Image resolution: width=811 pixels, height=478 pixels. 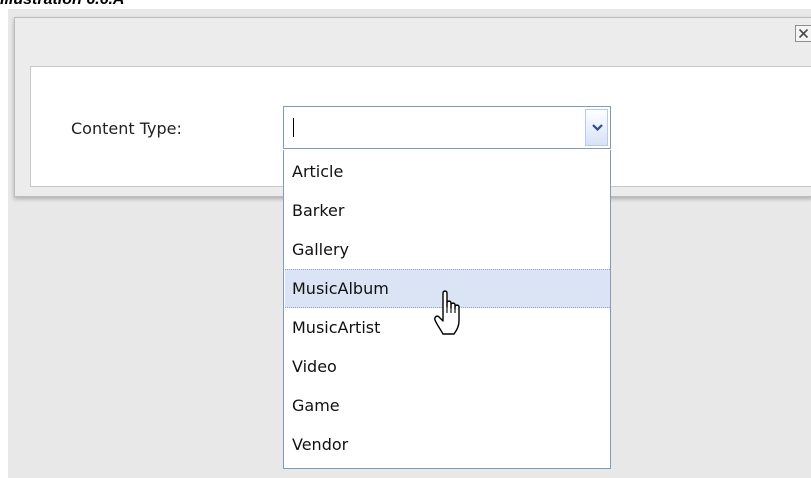 What do you see at coordinates (447, 366) in the screenshot?
I see `option-video: Video` at bounding box center [447, 366].